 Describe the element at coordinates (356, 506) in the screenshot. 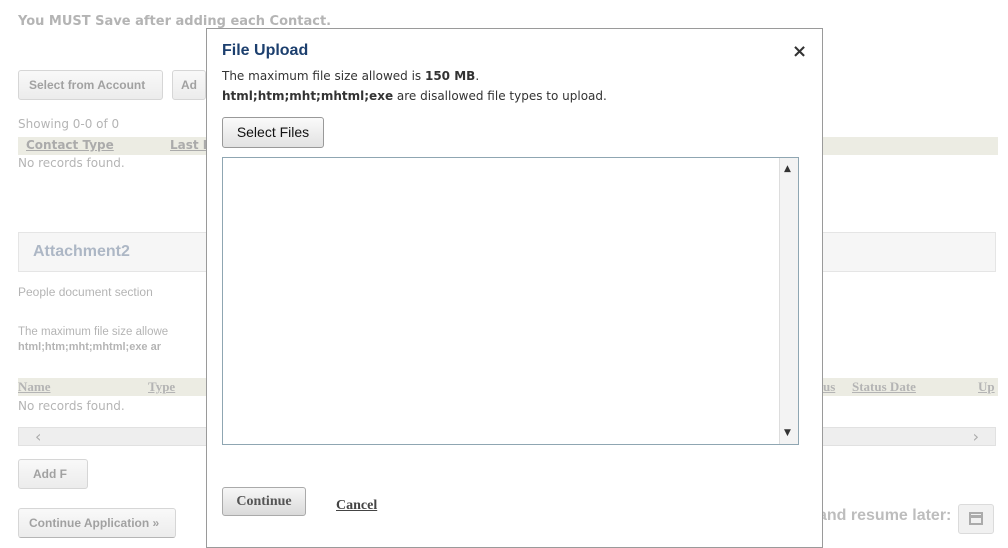

I see `cancel-link: Cancel` at that location.